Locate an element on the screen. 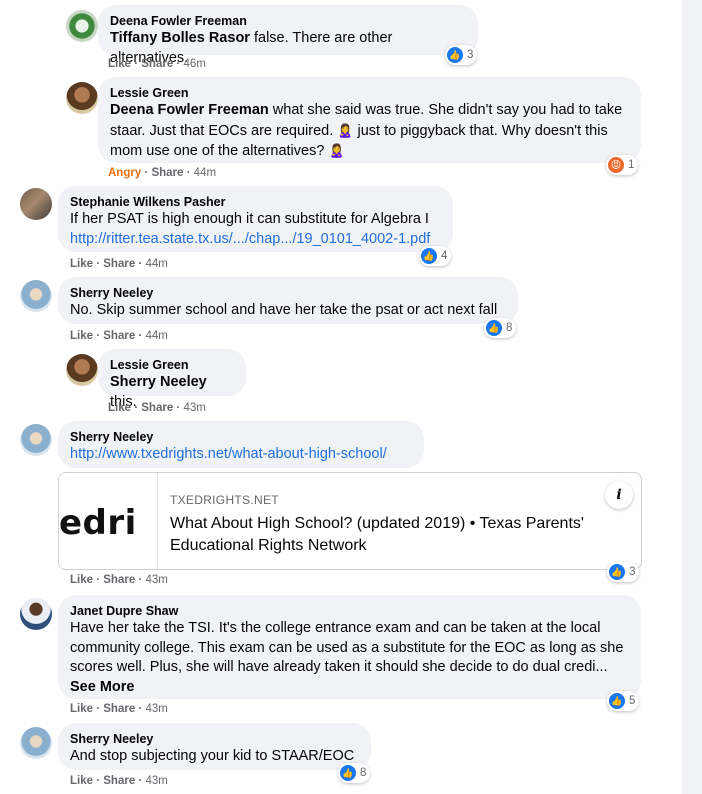  reaction-count: 😡 1 is located at coordinates (622, 165).